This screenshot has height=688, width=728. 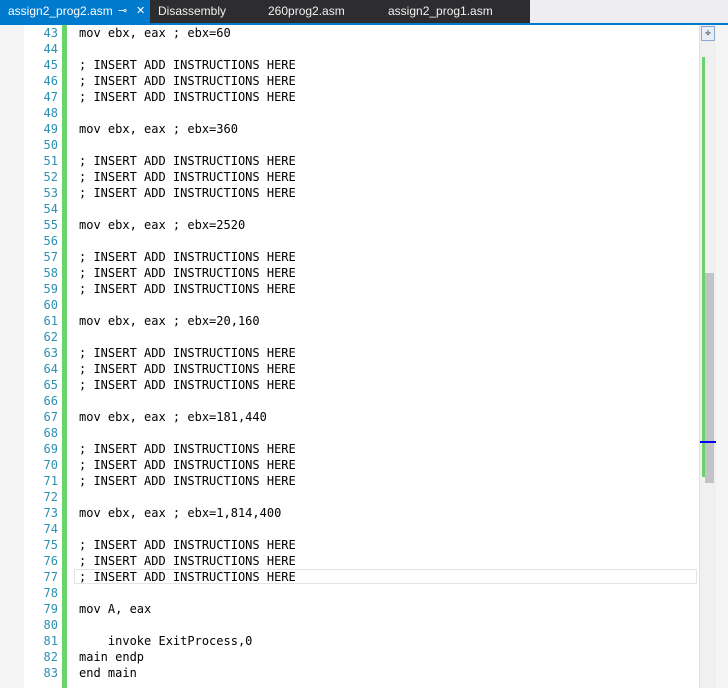 What do you see at coordinates (361, 65) in the screenshot?
I see `code-line: 45 ; INSERT ADD INSTRUCTIONS HERE` at bounding box center [361, 65].